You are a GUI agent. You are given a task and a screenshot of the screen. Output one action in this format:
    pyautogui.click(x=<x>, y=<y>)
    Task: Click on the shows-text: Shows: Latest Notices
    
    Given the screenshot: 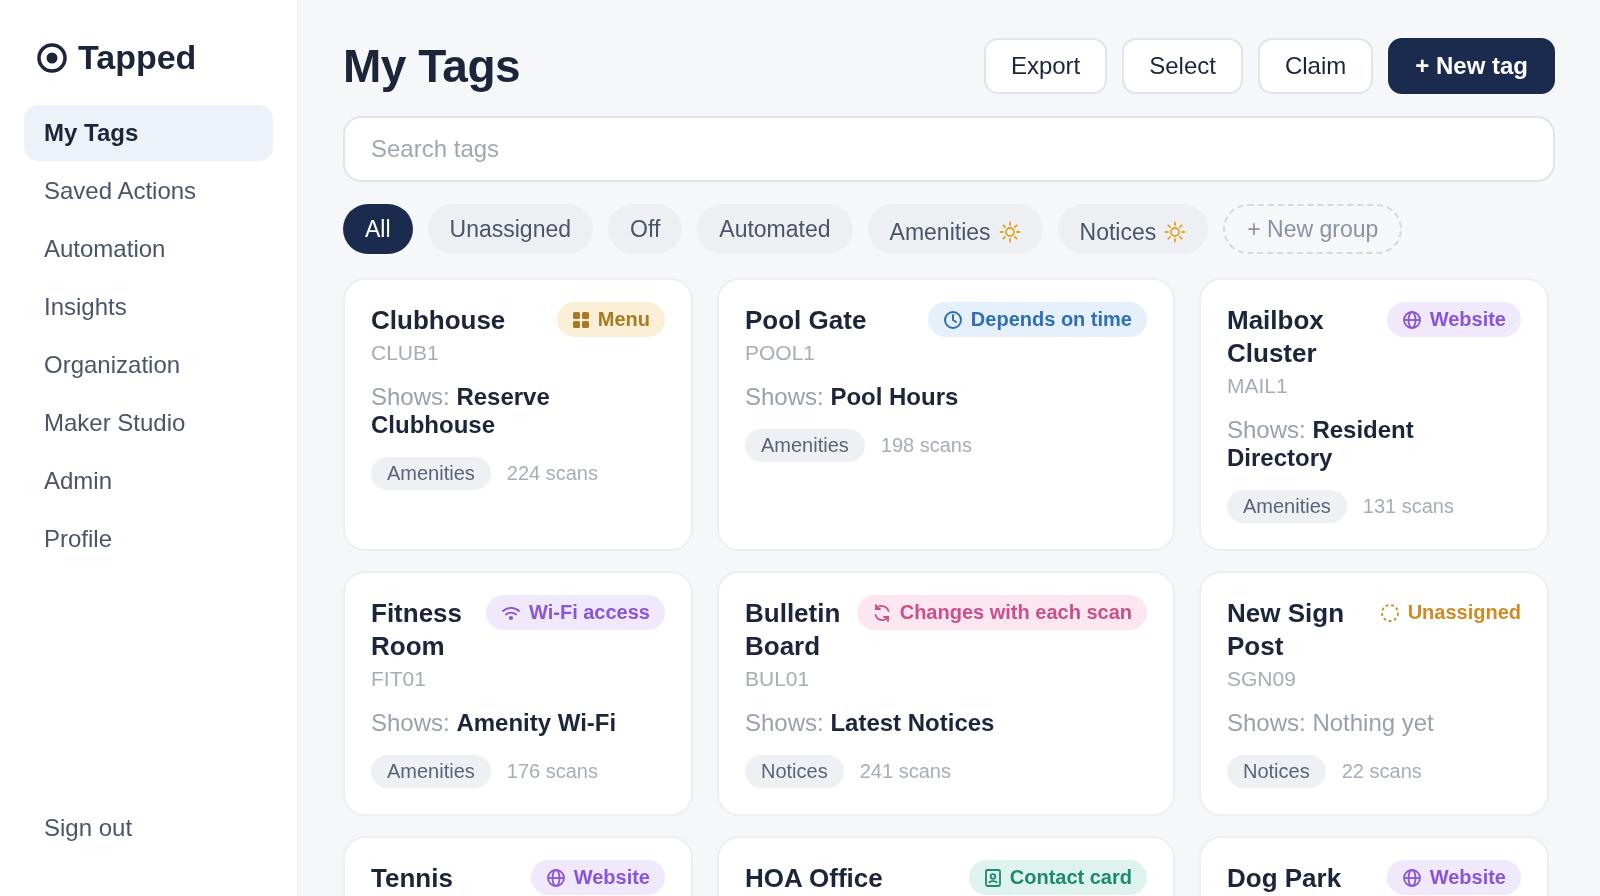 What is the action you would take?
    pyautogui.click(x=870, y=723)
    